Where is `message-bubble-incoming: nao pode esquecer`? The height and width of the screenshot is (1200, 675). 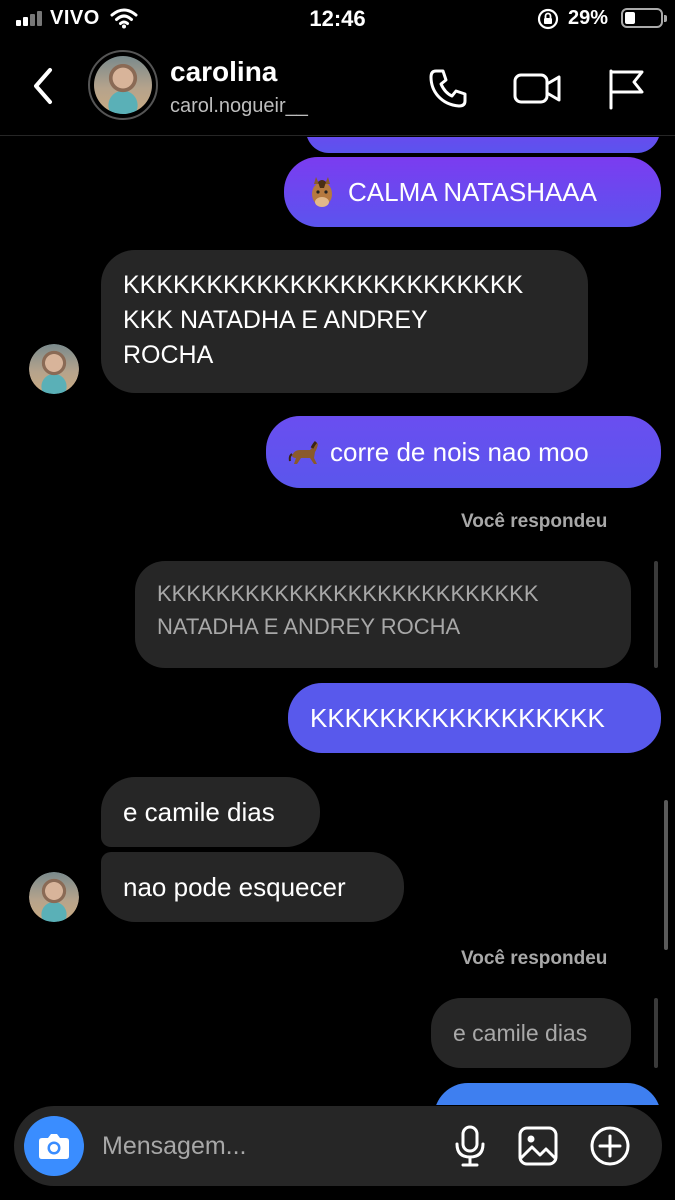 message-bubble-incoming: nao pode esquecer is located at coordinates (252, 887).